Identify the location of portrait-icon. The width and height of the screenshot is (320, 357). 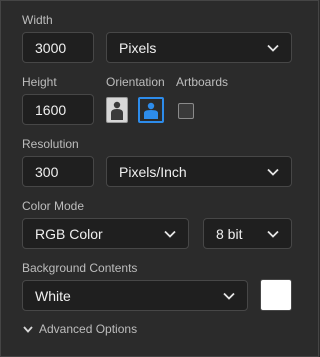
(117, 110).